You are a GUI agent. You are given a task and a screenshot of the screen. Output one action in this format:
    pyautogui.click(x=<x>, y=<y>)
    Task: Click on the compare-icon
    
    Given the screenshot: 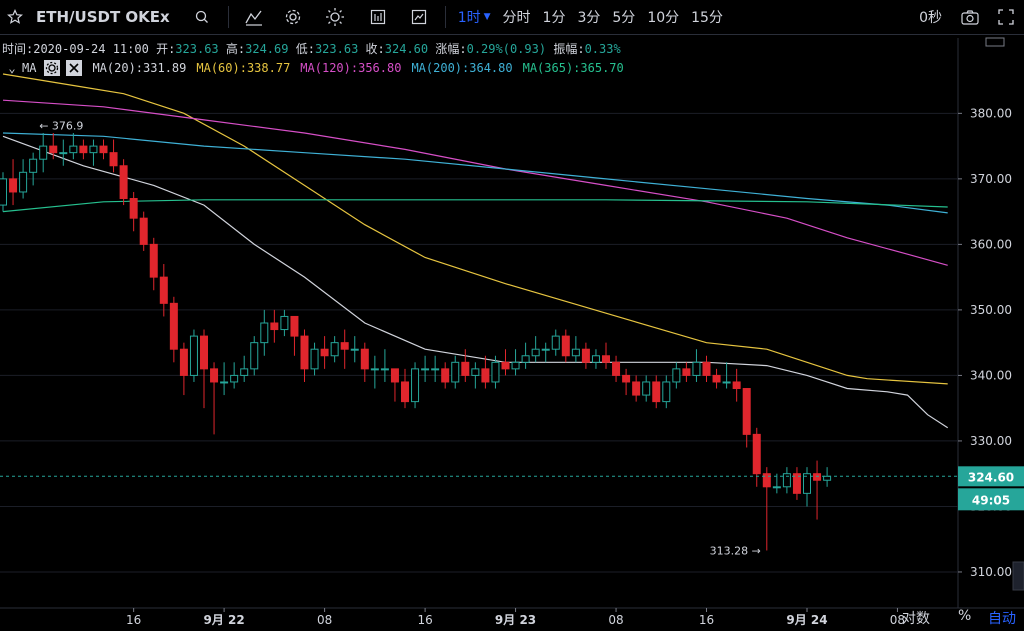 What is the action you would take?
    pyautogui.click(x=378, y=17)
    